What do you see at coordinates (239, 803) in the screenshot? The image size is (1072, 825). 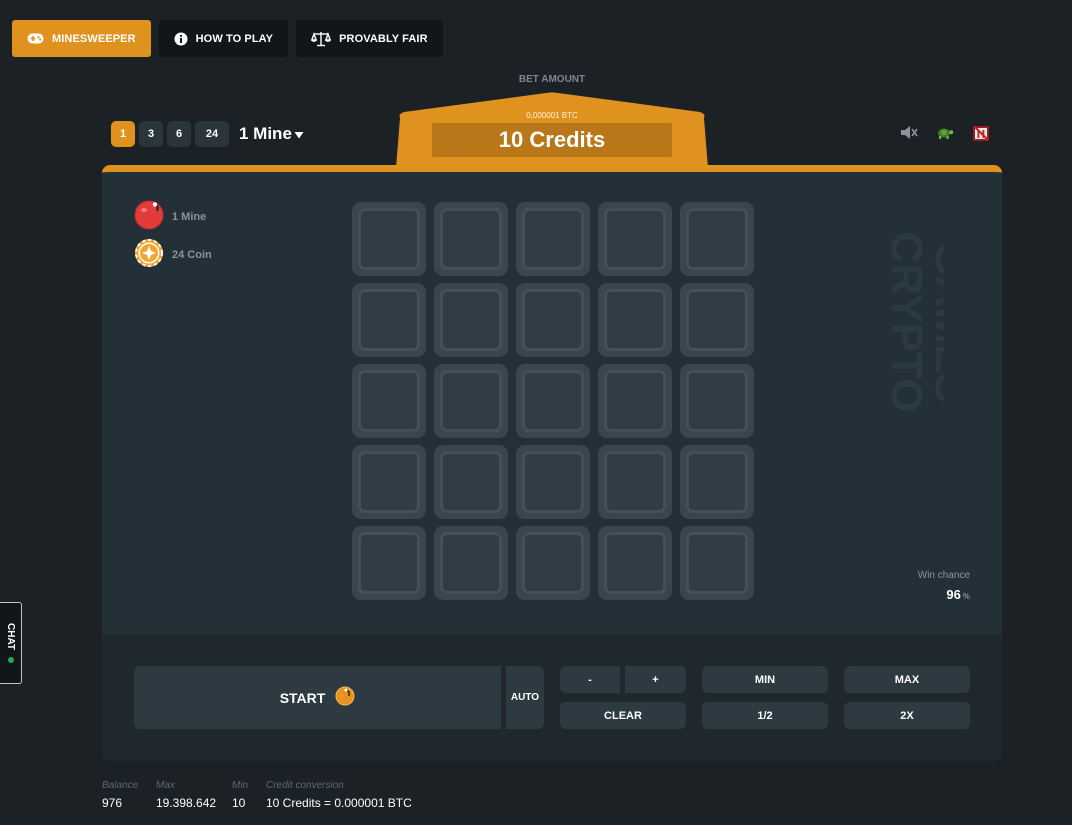 I see `stat-value: 10` at bounding box center [239, 803].